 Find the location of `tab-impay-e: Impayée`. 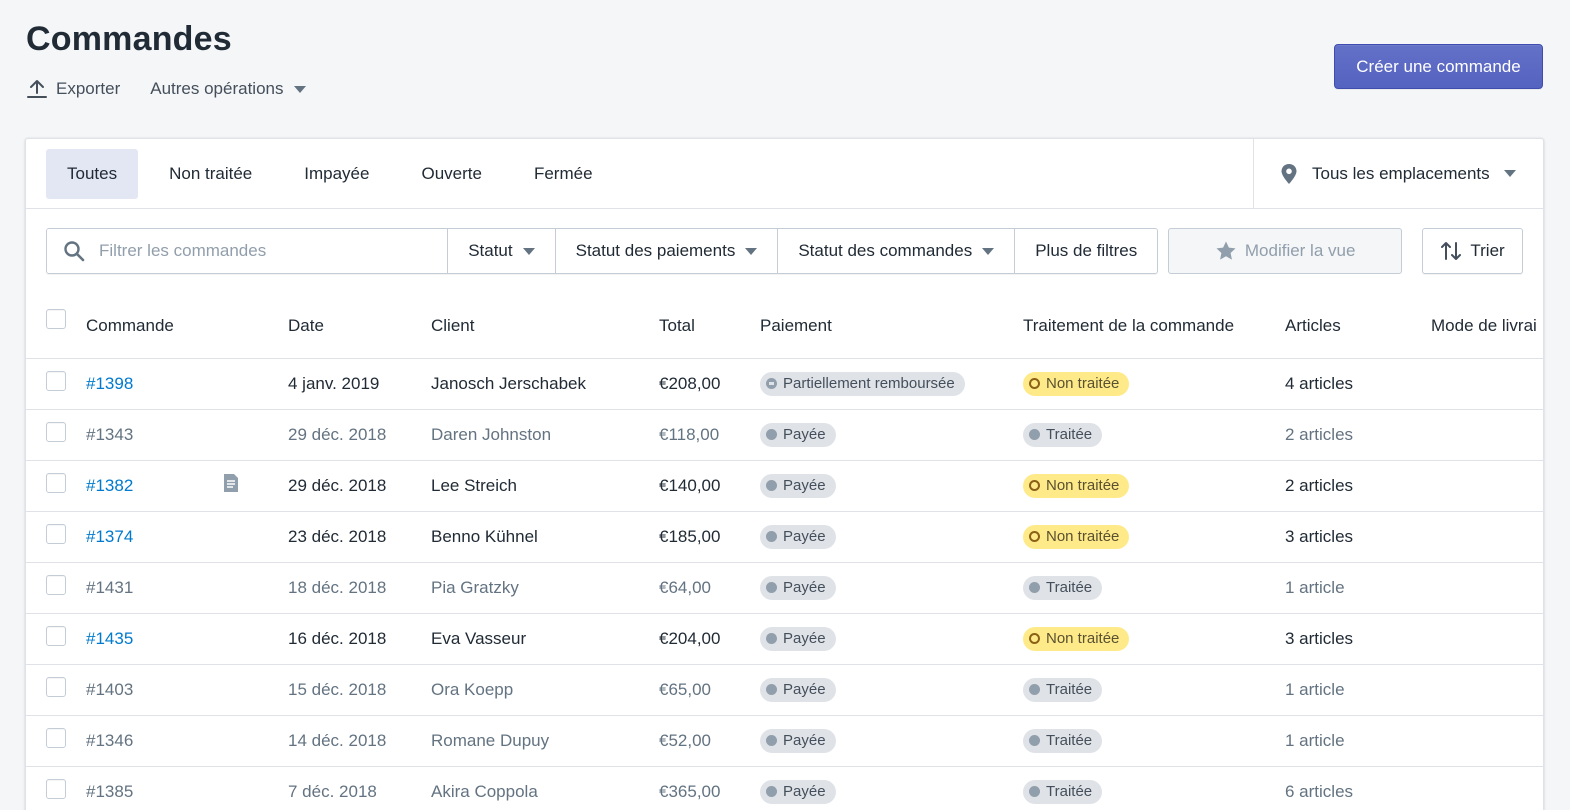

tab-impay-e: Impayée is located at coordinates (336, 174).